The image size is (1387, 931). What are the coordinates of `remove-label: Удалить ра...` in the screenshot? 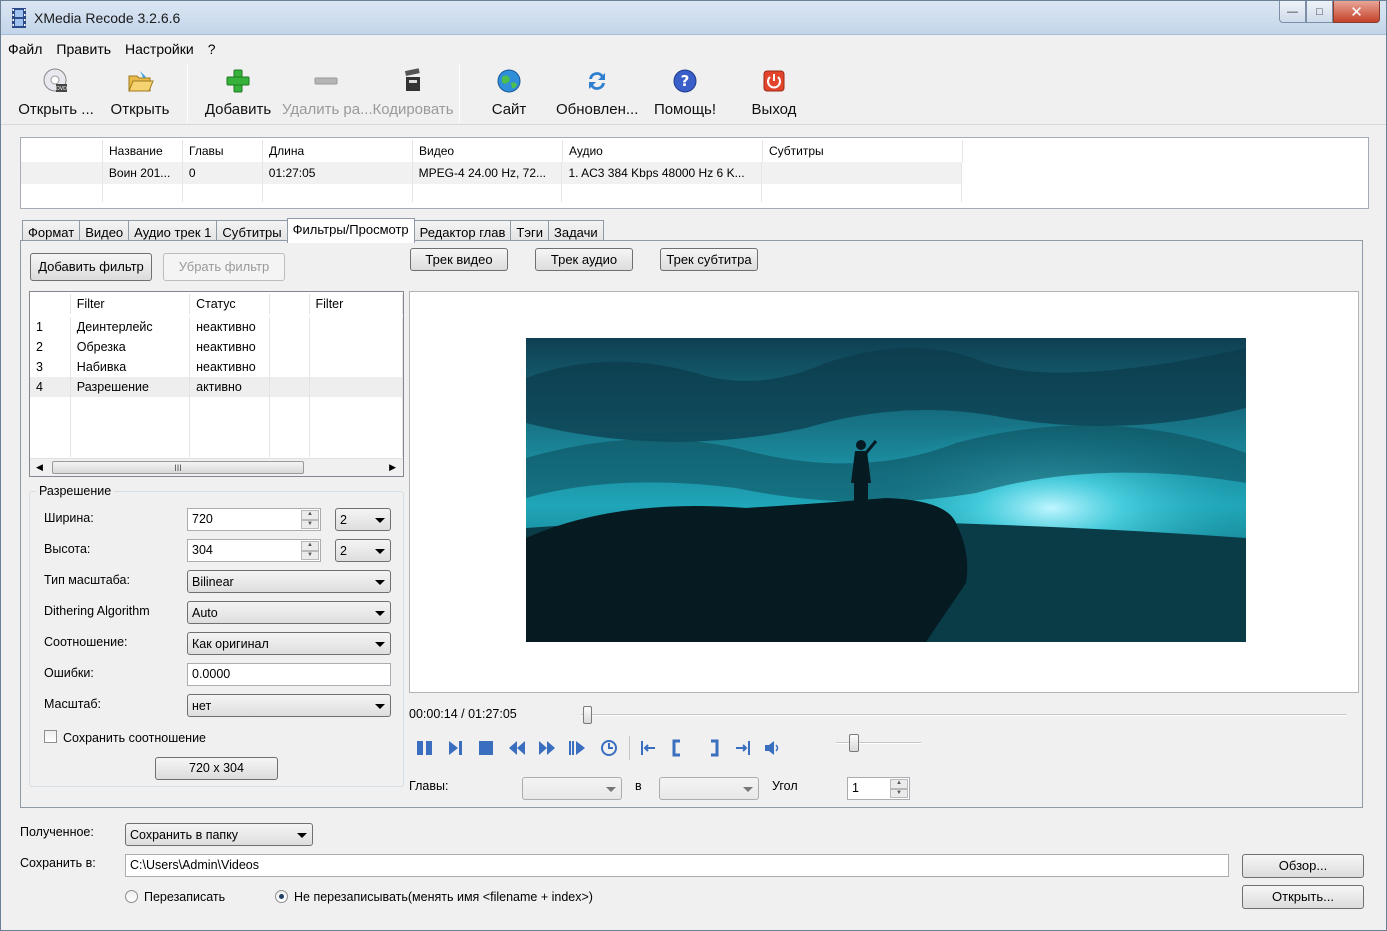 It's located at (327, 109).